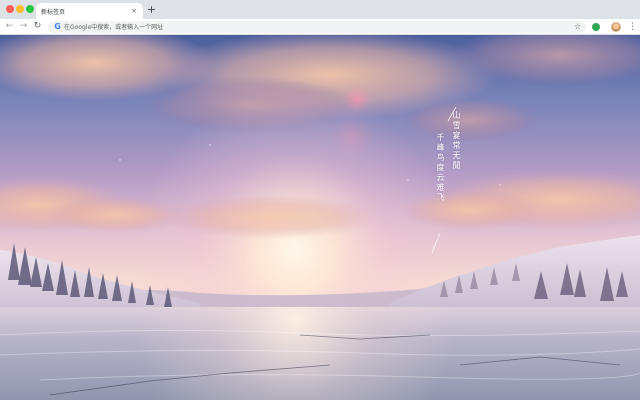  Describe the element at coordinates (53, 12) in the screenshot. I see `tab-title: 新标签页` at that location.